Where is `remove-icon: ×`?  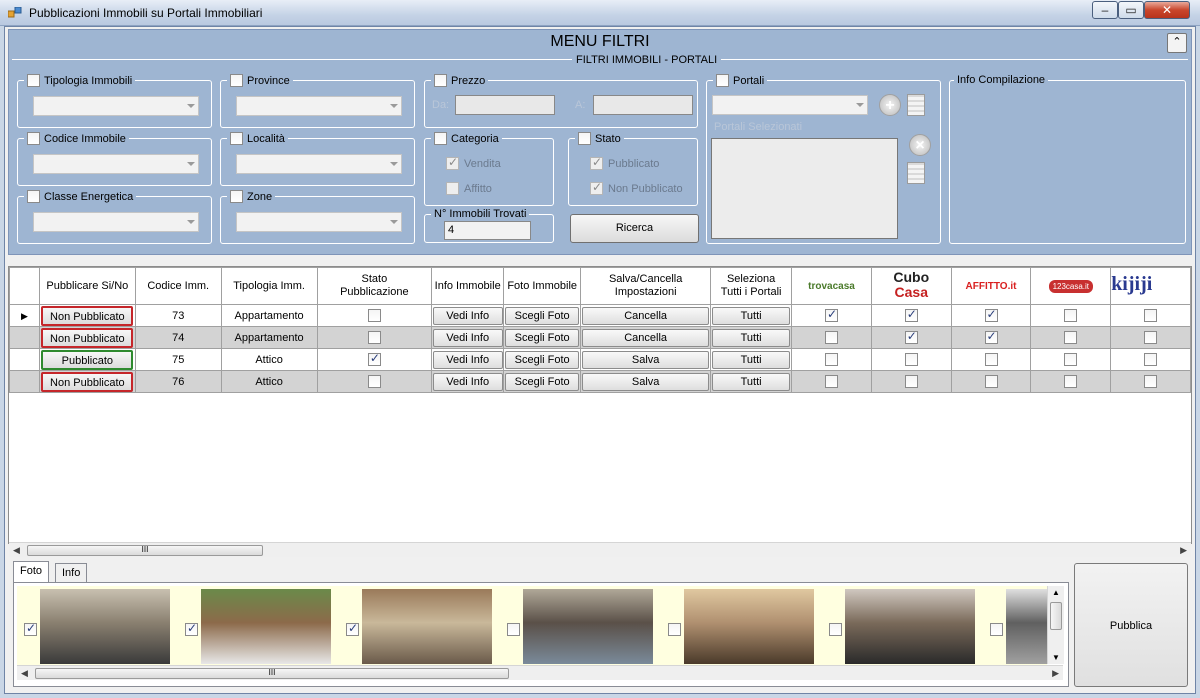
remove-icon: × is located at coordinates (920, 145).